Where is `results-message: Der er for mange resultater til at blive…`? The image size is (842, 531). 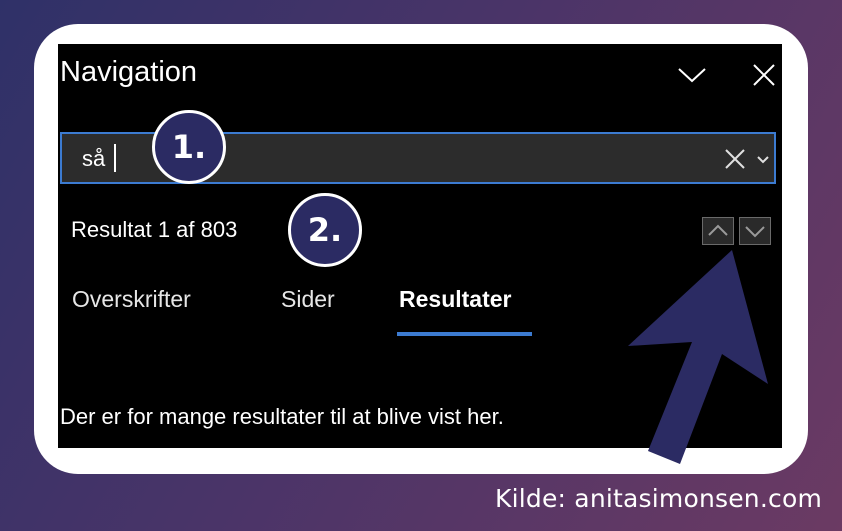 results-message: Der er for mange resultater til at blive… is located at coordinates (282, 416).